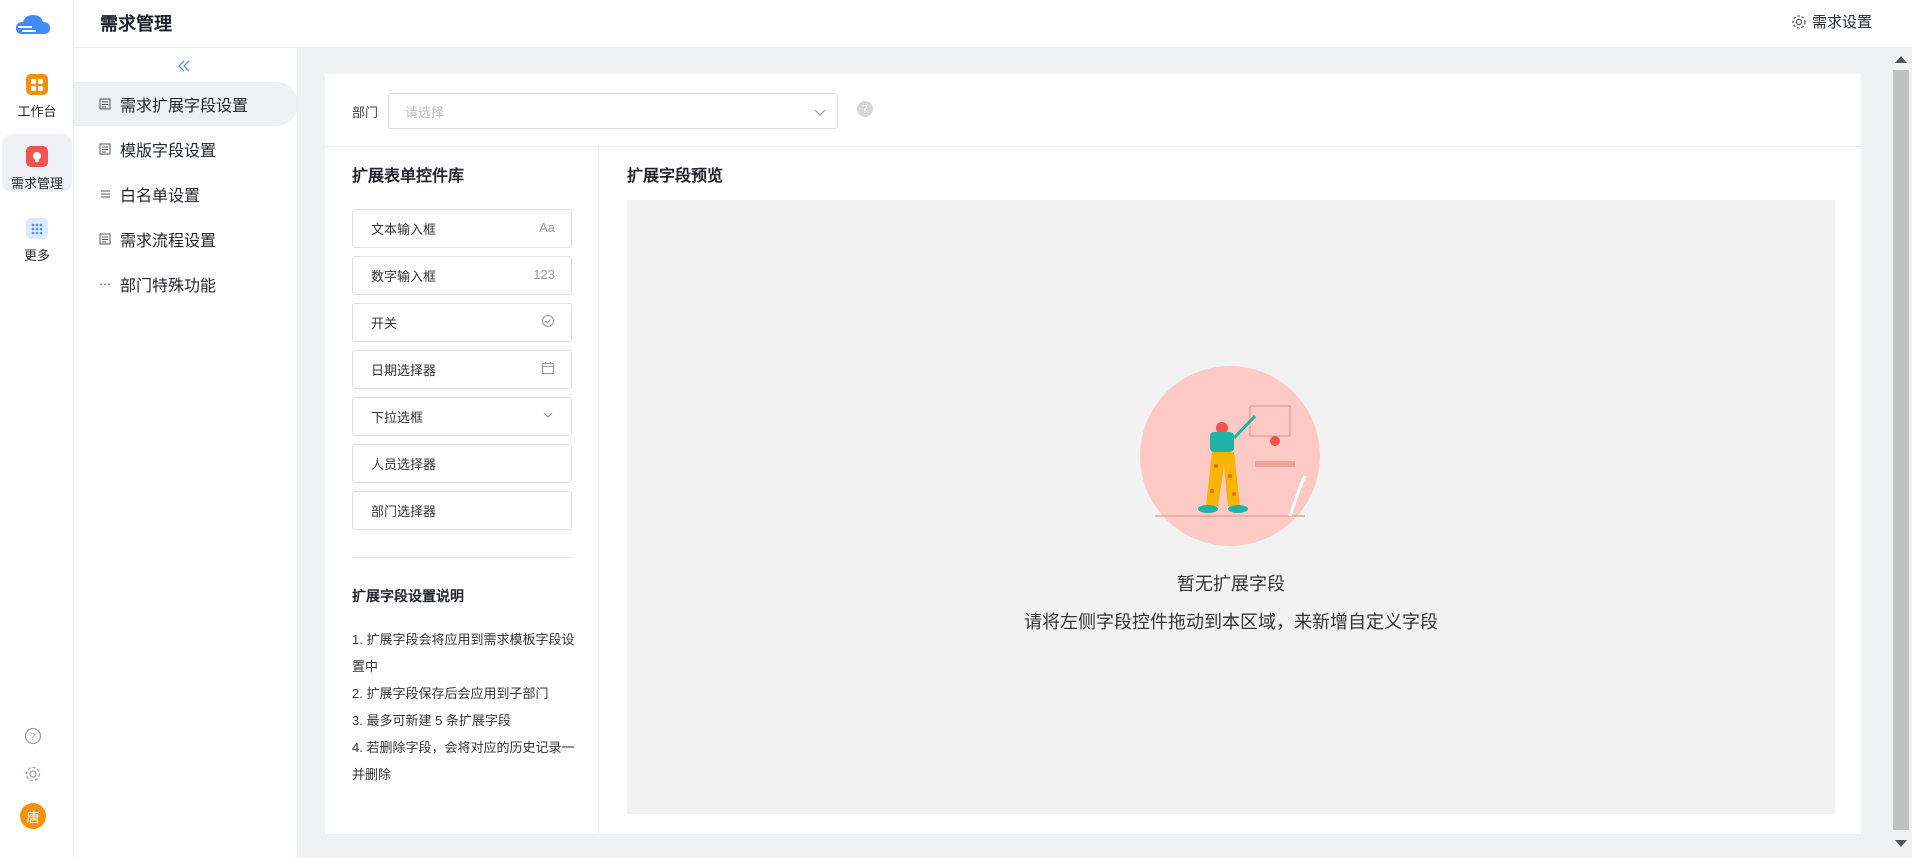  What do you see at coordinates (993, 24) in the screenshot?
I see `top-bar: 需求管理 需求设置` at bounding box center [993, 24].